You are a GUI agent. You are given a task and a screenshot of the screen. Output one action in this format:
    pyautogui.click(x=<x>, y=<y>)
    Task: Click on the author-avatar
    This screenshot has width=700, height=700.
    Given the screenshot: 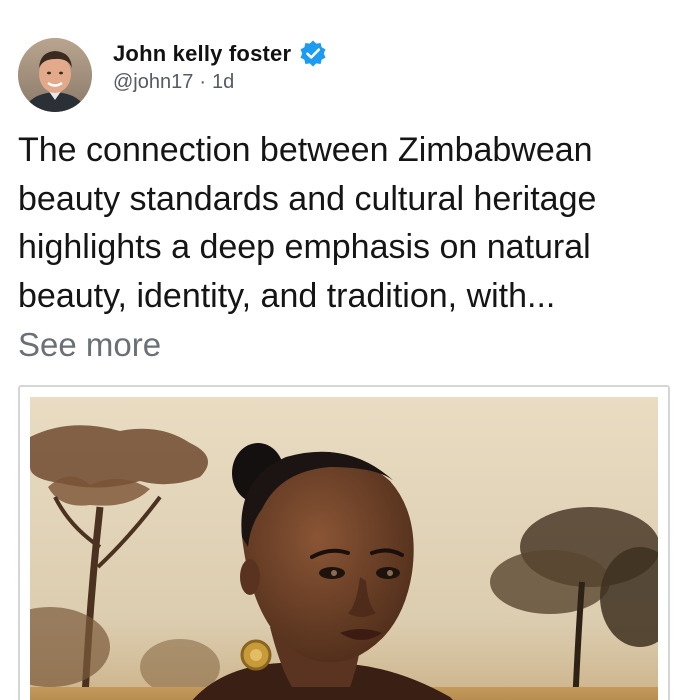 What is the action you would take?
    pyautogui.click(x=55, y=75)
    